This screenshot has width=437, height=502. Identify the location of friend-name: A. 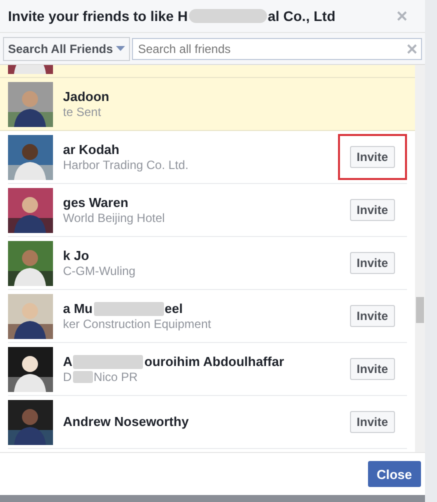
(67, 361).